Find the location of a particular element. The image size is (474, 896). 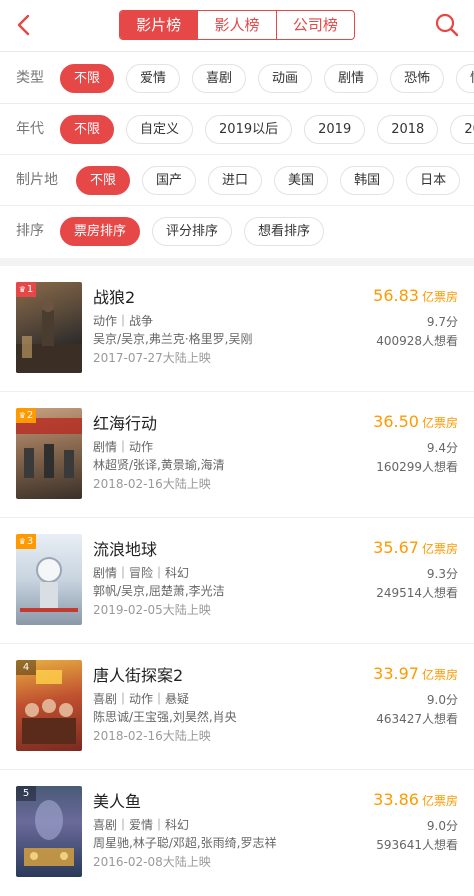

filter-chip: 惊悚 is located at coordinates (465, 78).